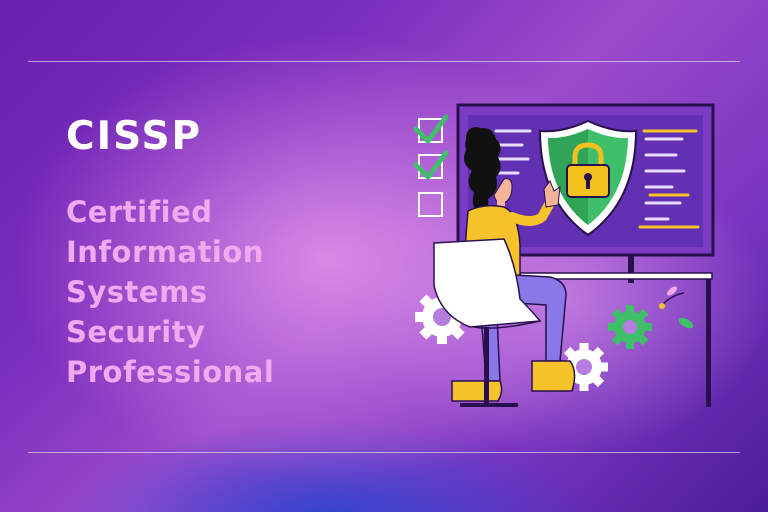  Describe the element at coordinates (430, 204) in the screenshot. I see `empty-checkbox-icon` at that location.